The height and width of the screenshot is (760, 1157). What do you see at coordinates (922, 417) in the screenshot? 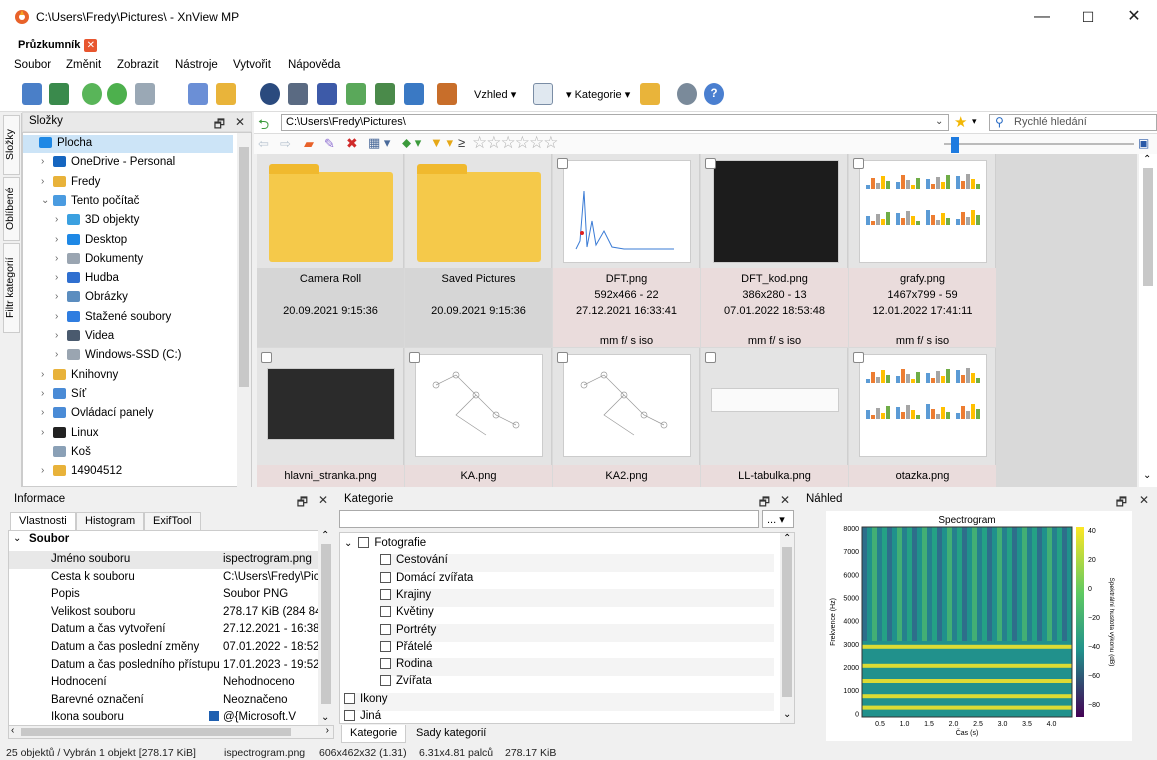
I see `thumbnail-item: otazka.png` at bounding box center [922, 417].